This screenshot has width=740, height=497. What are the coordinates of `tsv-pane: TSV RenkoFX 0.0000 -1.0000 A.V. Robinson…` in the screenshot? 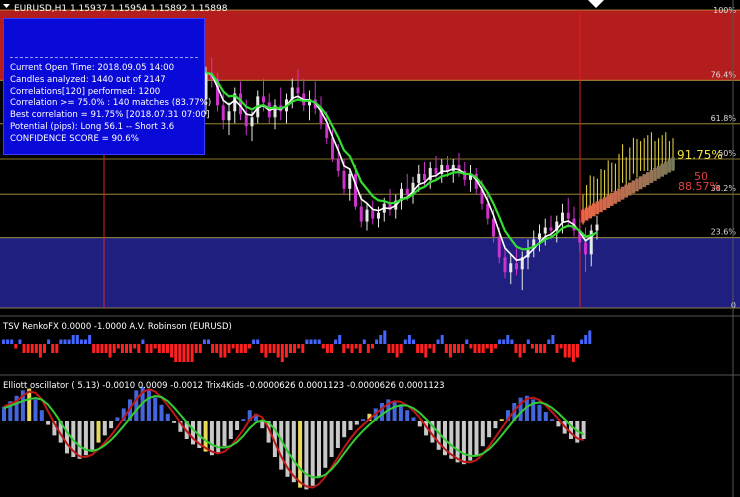 It's located at (297, 342).